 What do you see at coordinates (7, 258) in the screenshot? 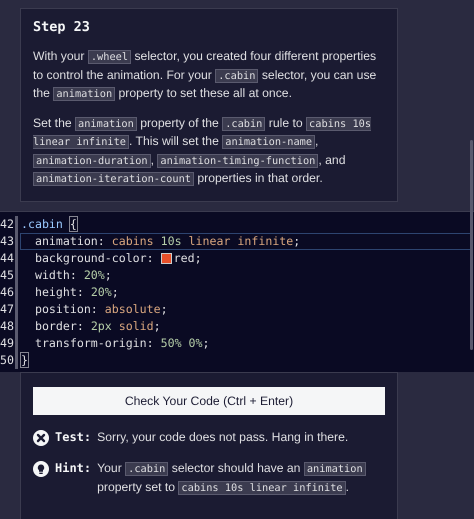
I see `line-number: 44` at bounding box center [7, 258].